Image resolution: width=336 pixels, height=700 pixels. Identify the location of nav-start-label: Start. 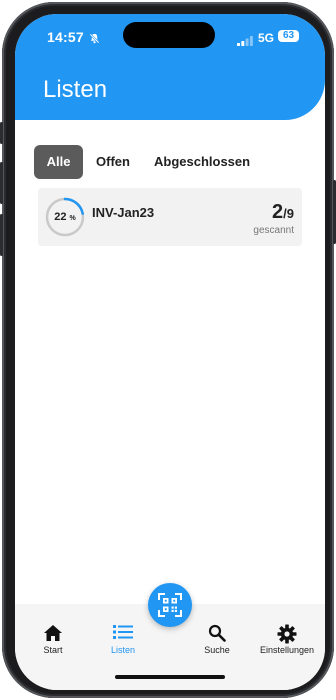
(53, 650).